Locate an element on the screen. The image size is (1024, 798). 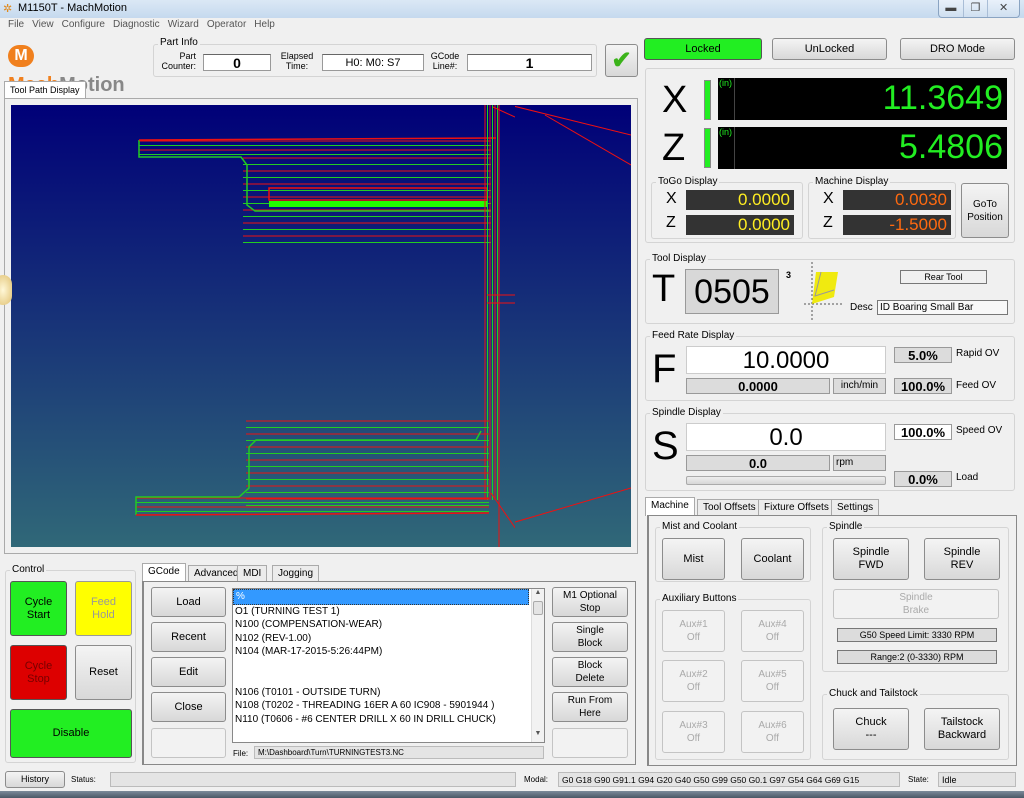
speed-override: 100.0% is located at coordinates (923, 432).